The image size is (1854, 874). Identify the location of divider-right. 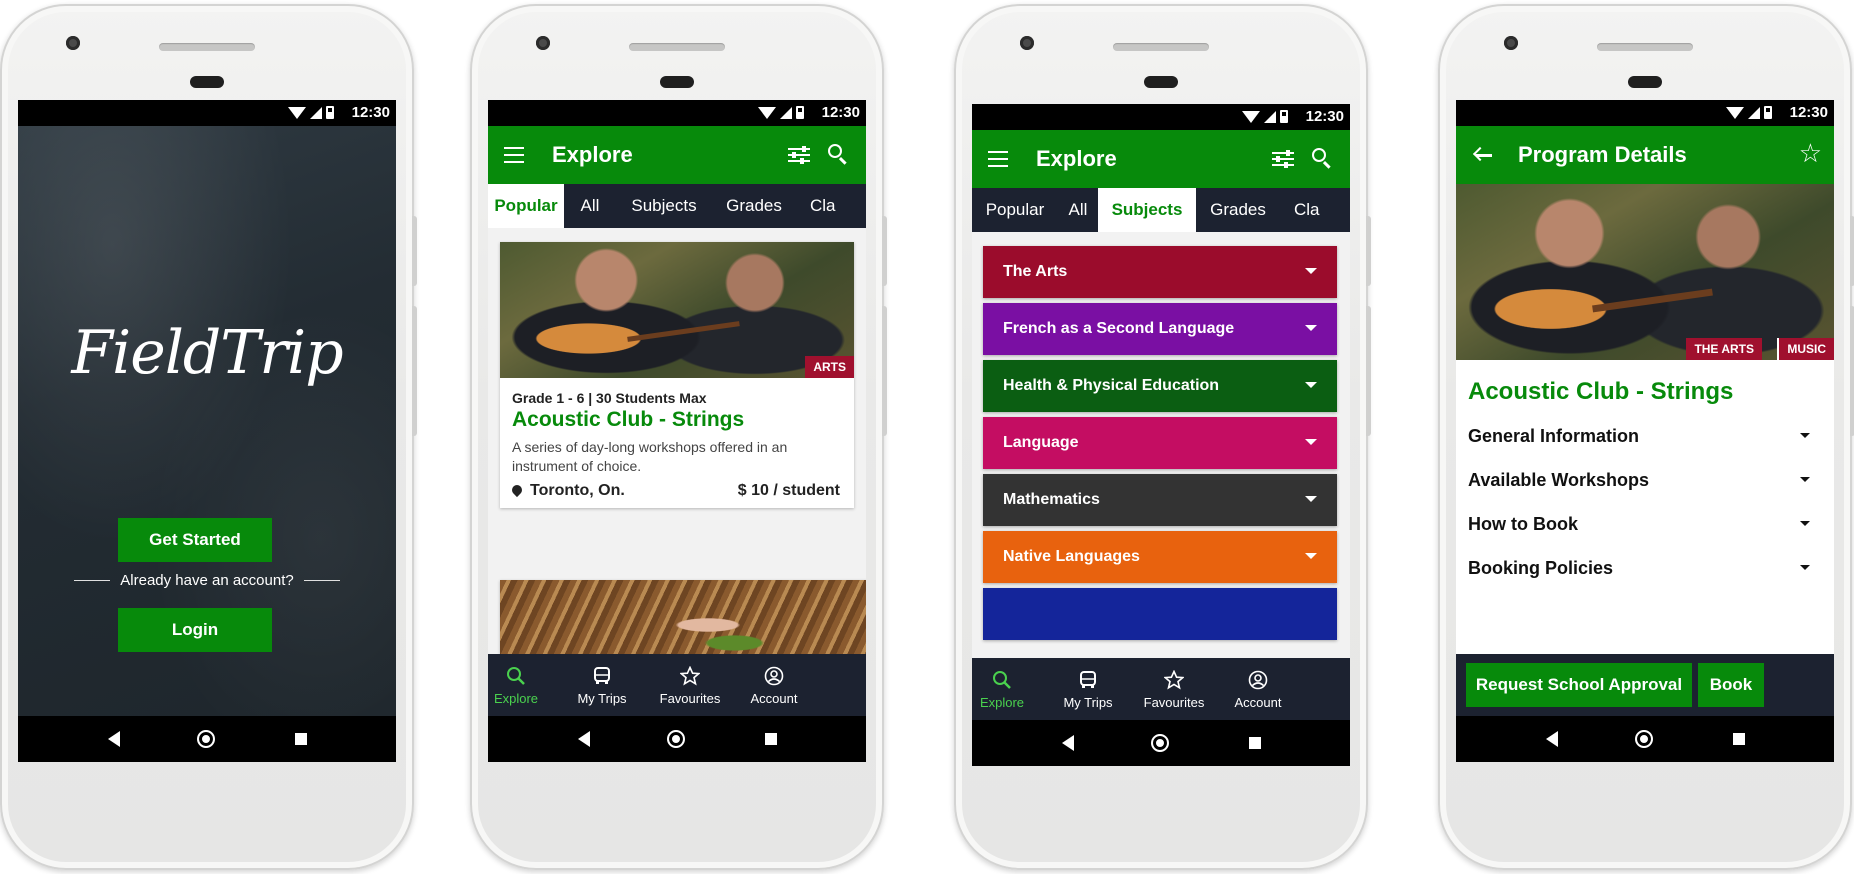
(322, 580).